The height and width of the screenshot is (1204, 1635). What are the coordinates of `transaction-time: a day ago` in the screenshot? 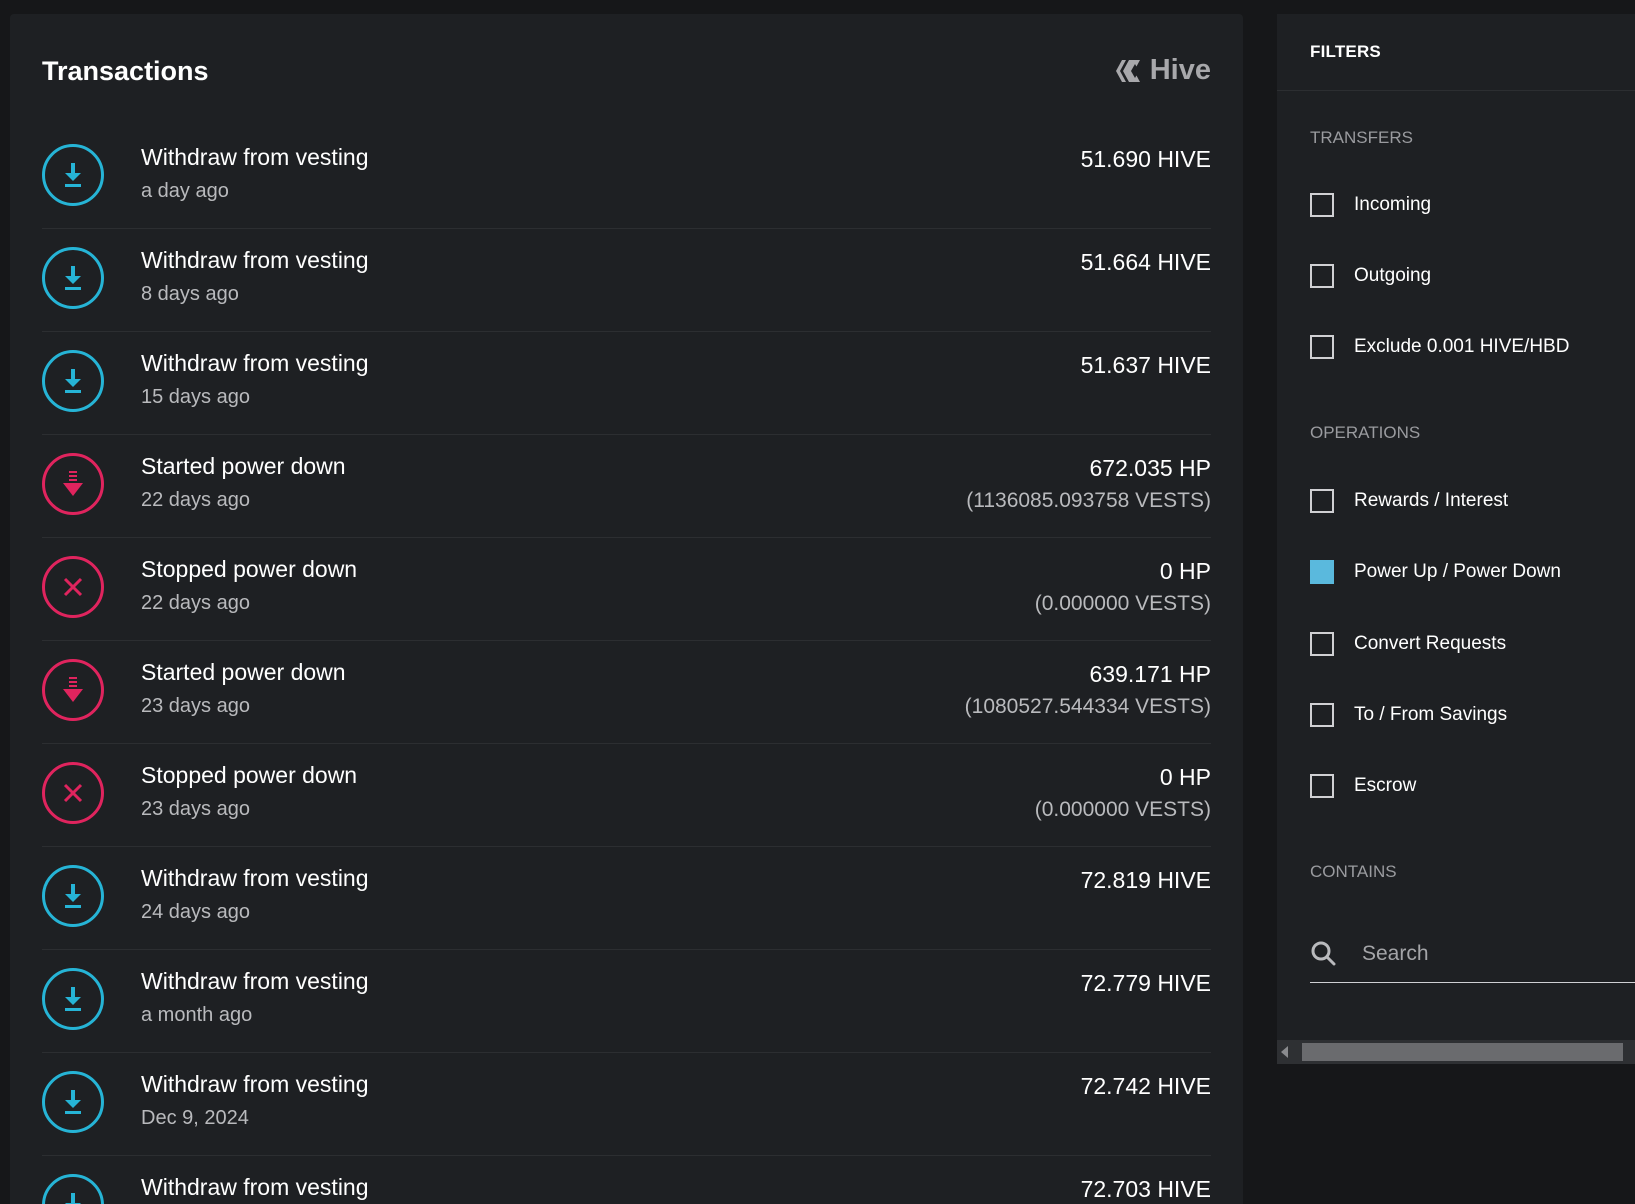 It's located at (185, 191).